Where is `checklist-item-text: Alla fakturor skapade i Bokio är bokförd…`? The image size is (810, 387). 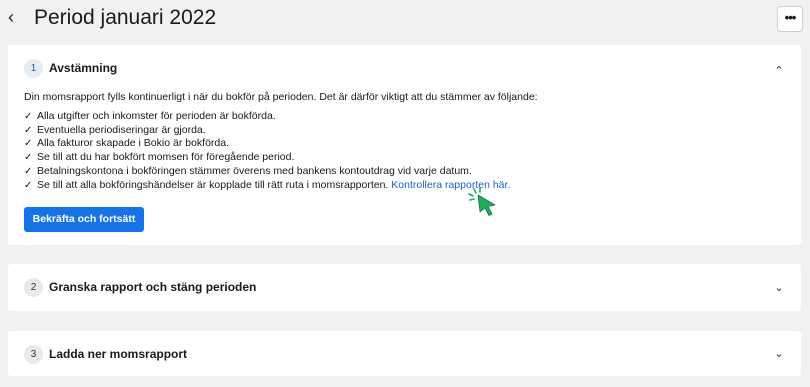 checklist-item-text: Alla fakturor skapade i Bokio är bokförd… is located at coordinates (133, 143).